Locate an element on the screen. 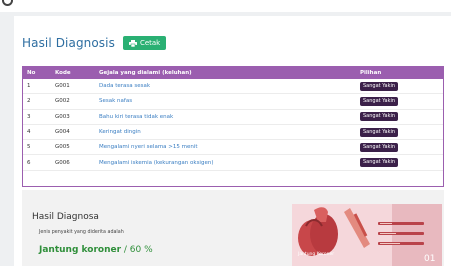 This screenshot has height=266, width=451. diagnosis-line: Jantung koroner / 60 % is located at coordinates (96, 250).